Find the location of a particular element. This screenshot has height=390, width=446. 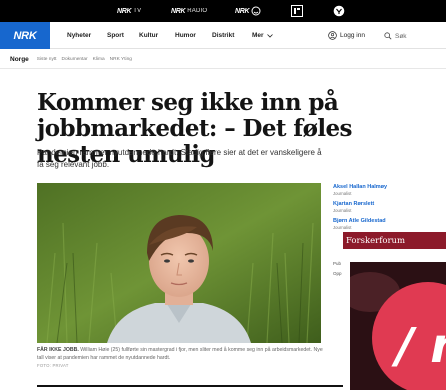

nav-more-label: Mer is located at coordinates (258, 35).